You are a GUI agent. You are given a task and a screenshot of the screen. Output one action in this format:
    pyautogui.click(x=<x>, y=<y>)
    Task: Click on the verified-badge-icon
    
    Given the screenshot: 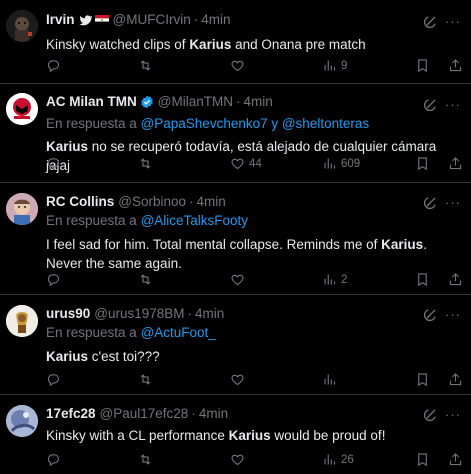 What is the action you would take?
    pyautogui.click(x=146, y=102)
    